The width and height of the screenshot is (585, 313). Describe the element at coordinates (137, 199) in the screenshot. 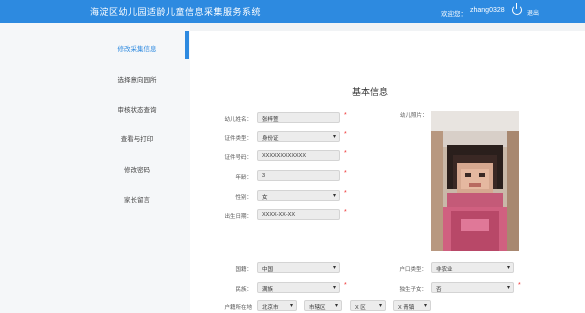

I see `sidebar-item-parent-message: 家长留言` at that location.